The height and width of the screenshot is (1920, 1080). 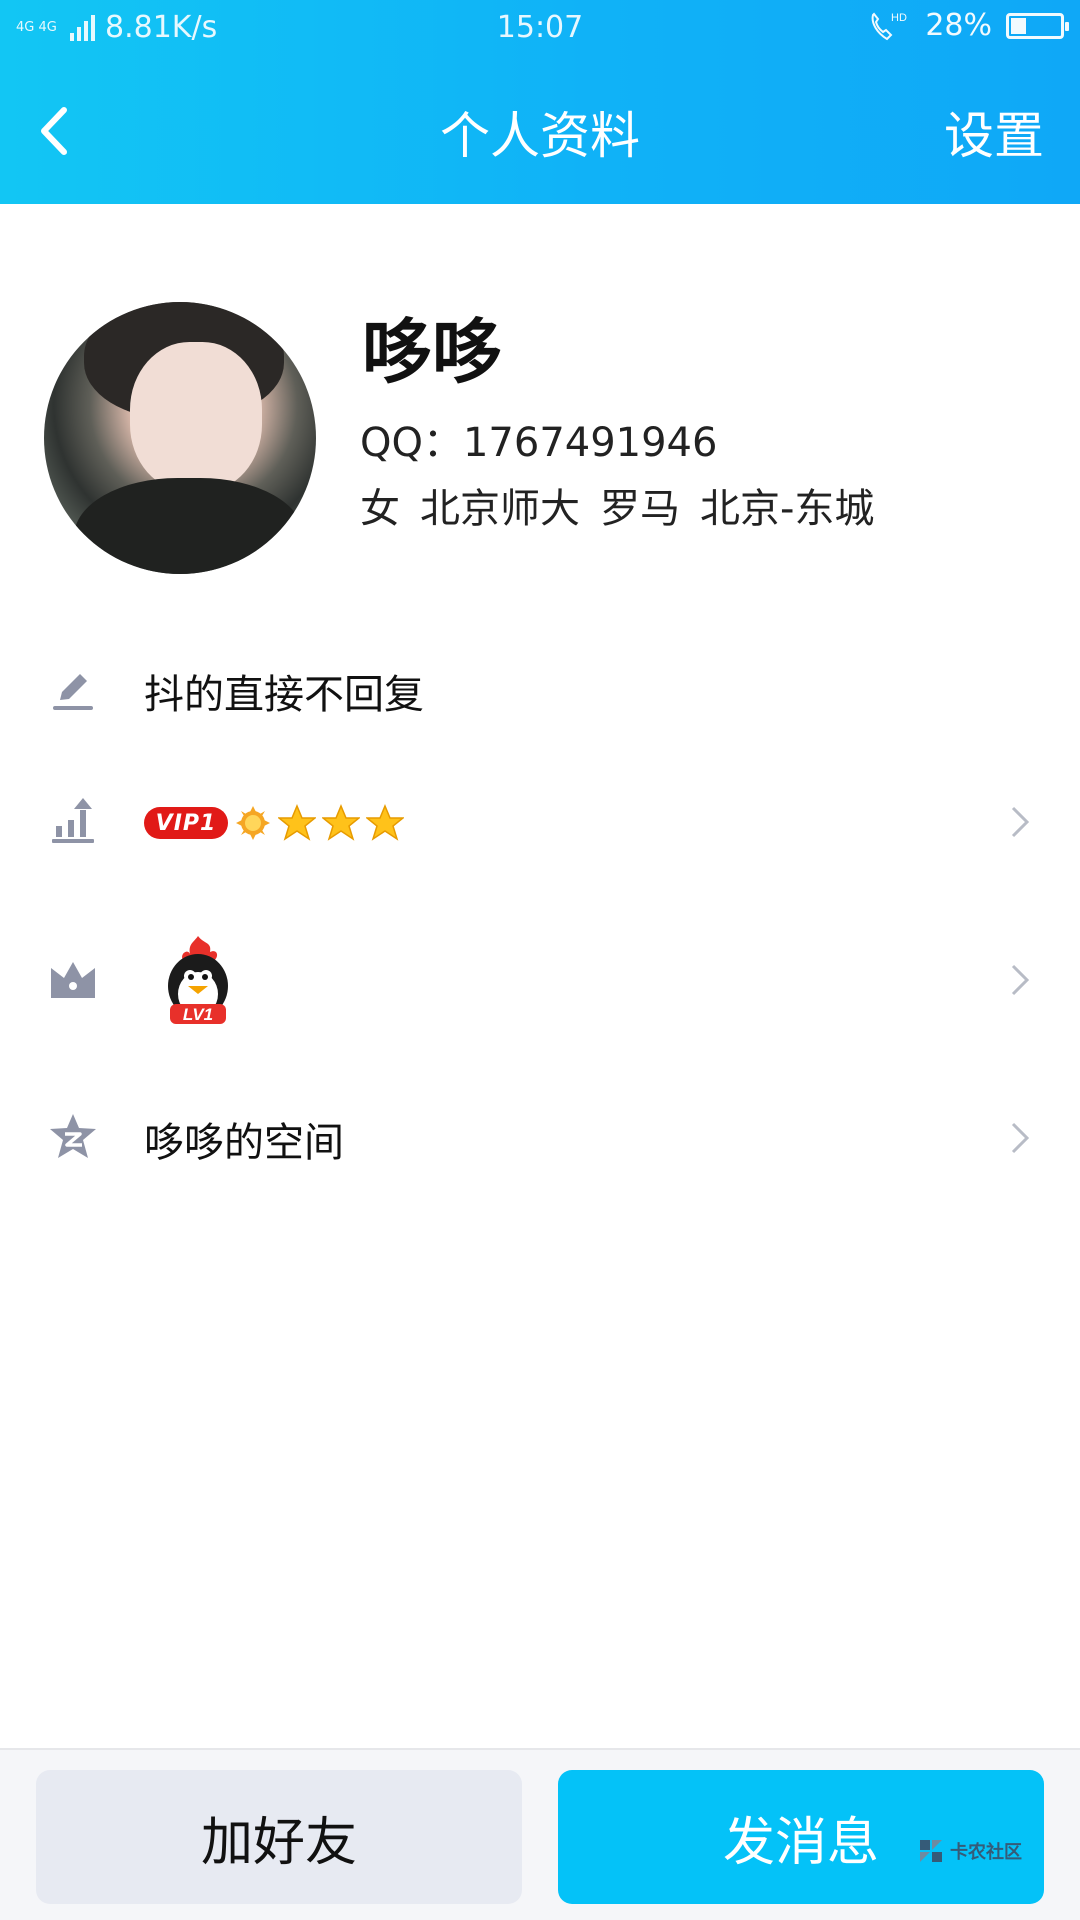 I want to click on pet-row: LV1, so click(x=540, y=979).